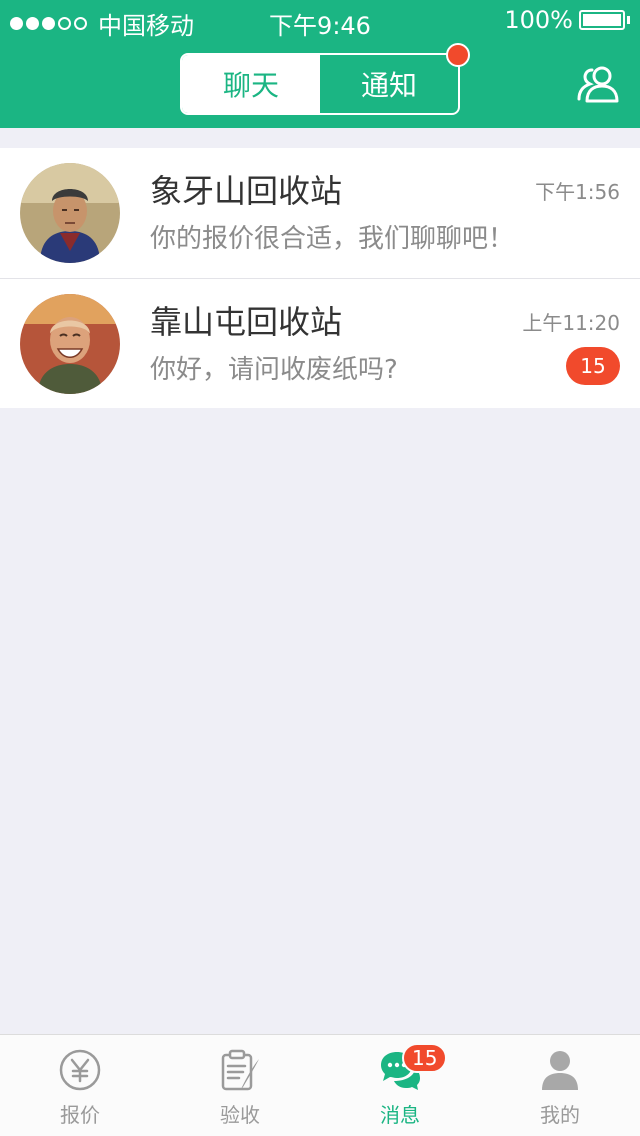 Image resolution: width=640 pixels, height=1136 pixels. I want to click on message-time: 上午11:20, so click(571, 323).